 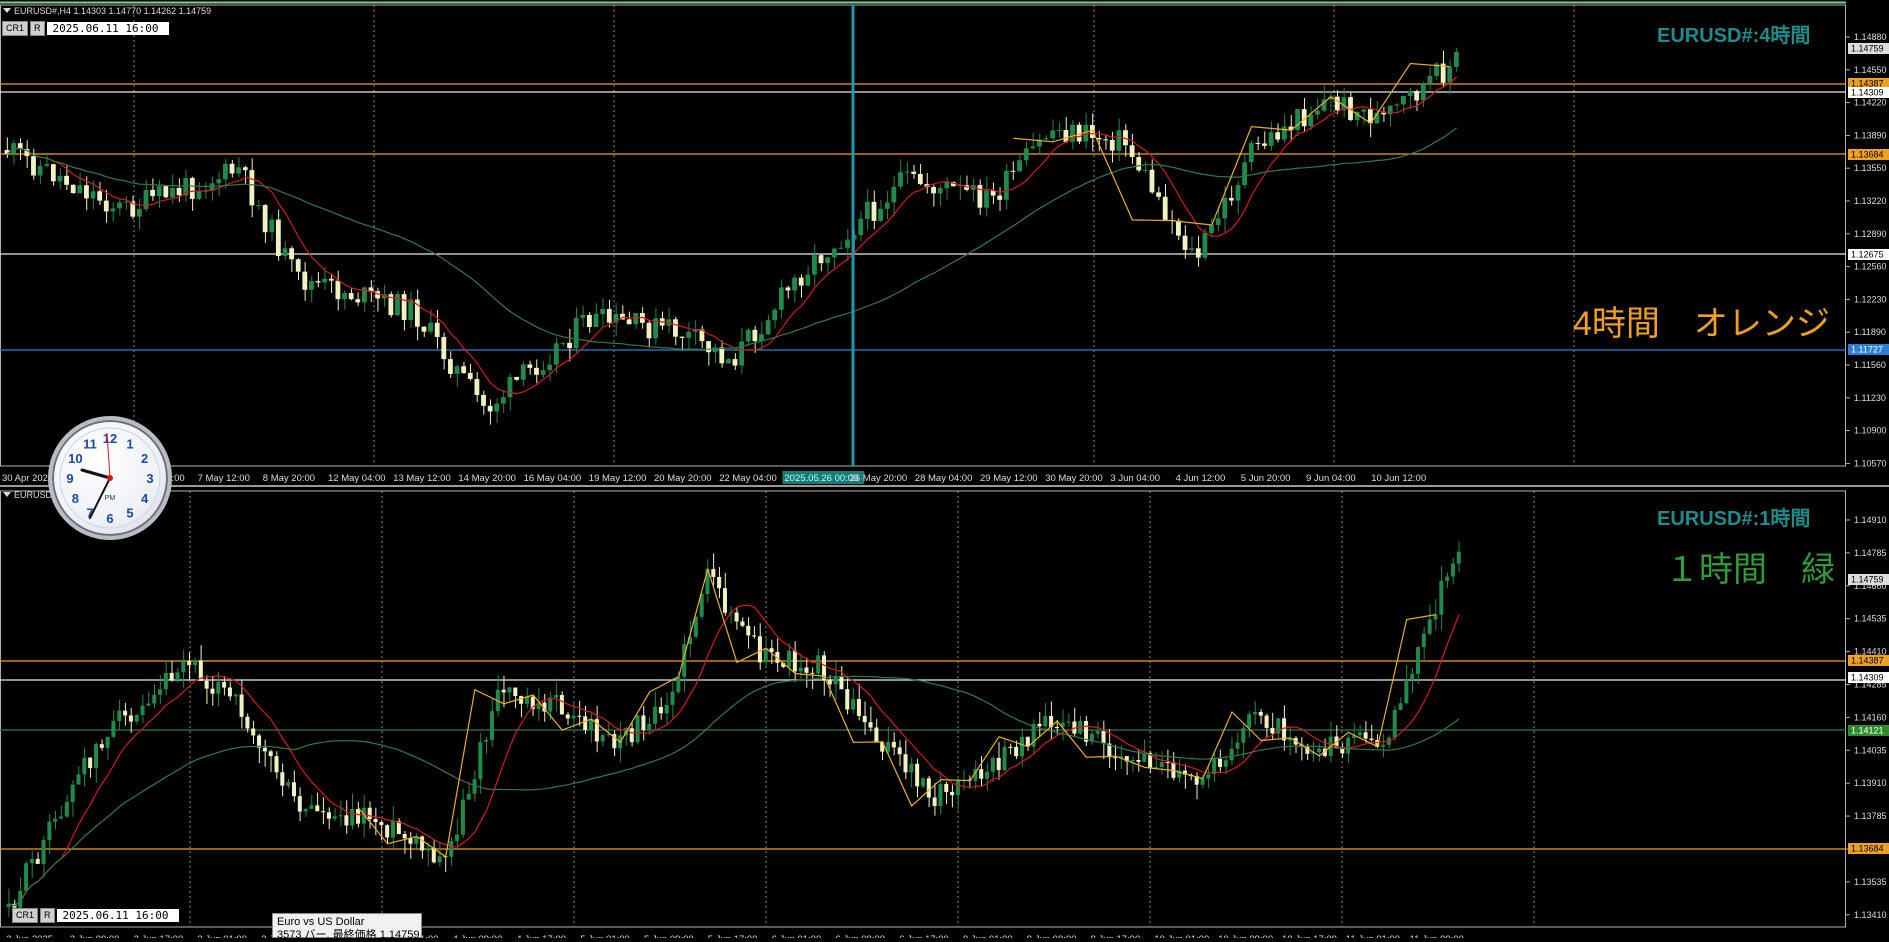 I want to click on time-axis-label: 30 Apr 2025, so click(x=27, y=478).